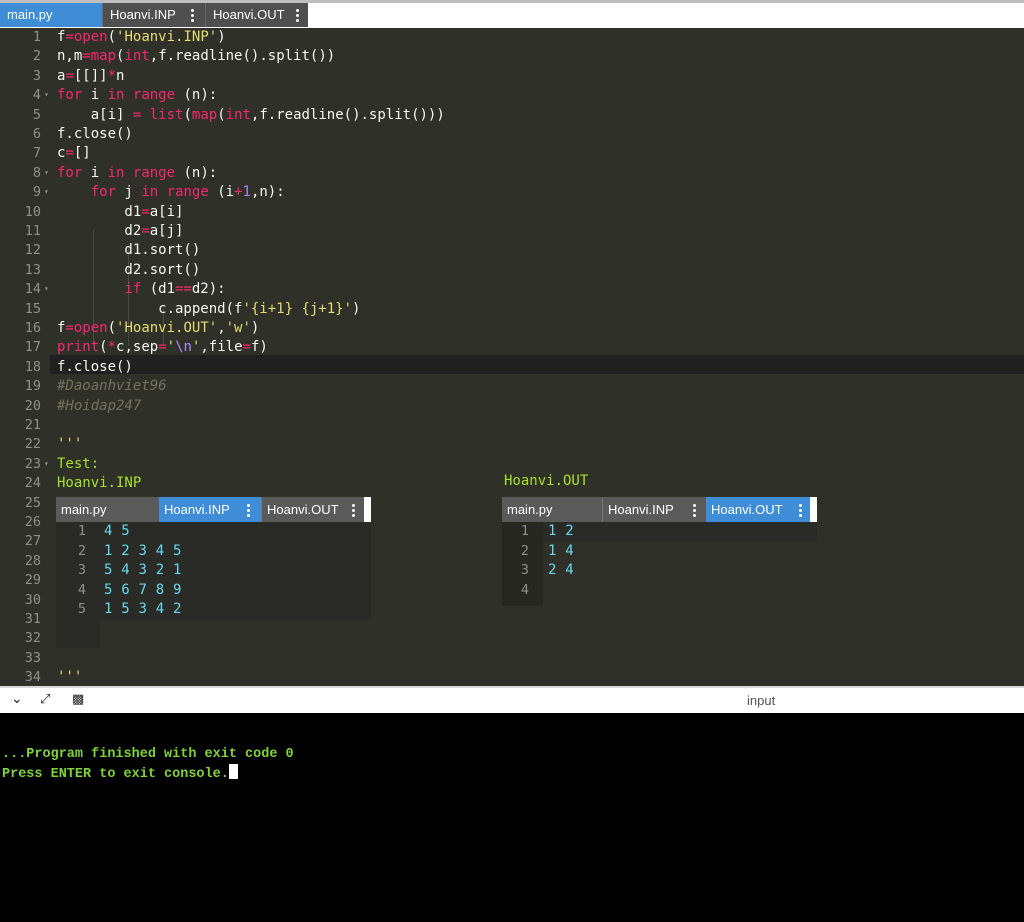  What do you see at coordinates (36, 114) in the screenshot?
I see `line-number: 5` at bounding box center [36, 114].